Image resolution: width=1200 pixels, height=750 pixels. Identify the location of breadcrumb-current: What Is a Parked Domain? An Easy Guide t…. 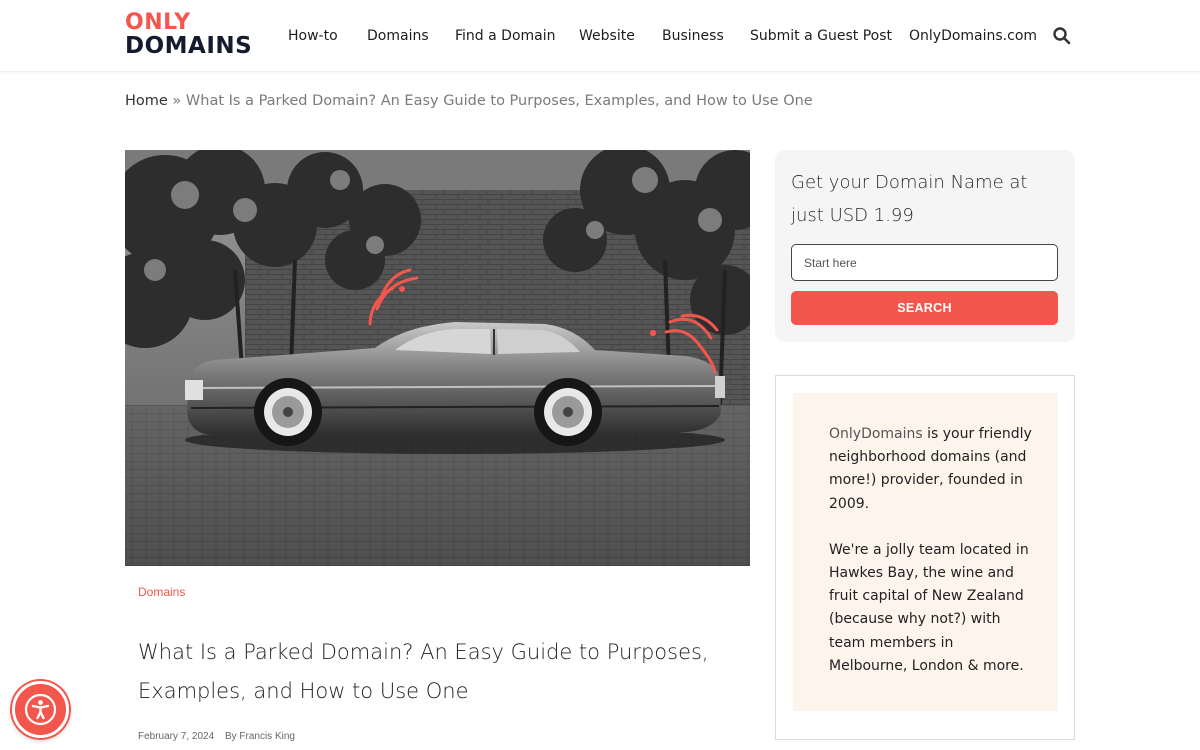
(499, 101).